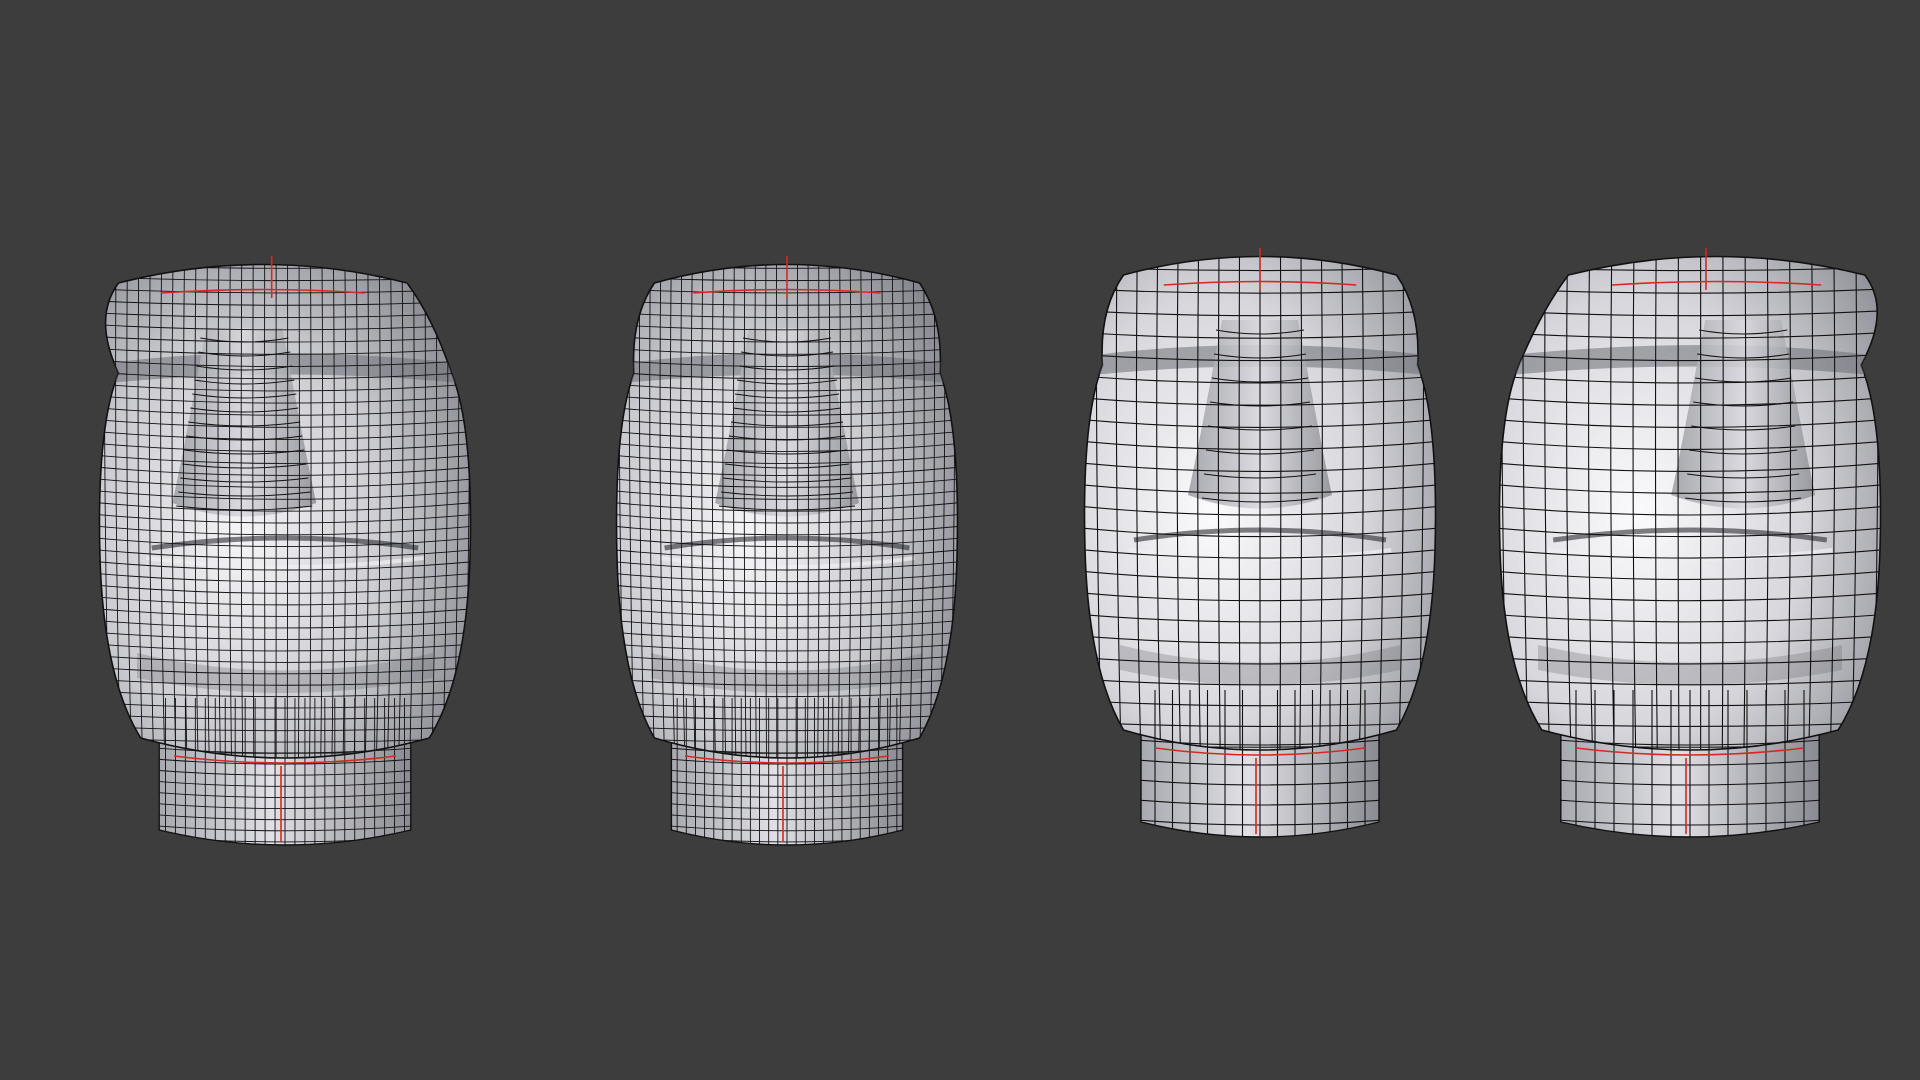  What do you see at coordinates (787, 548) in the screenshot?
I see `moai-head-high-density-front` at bounding box center [787, 548].